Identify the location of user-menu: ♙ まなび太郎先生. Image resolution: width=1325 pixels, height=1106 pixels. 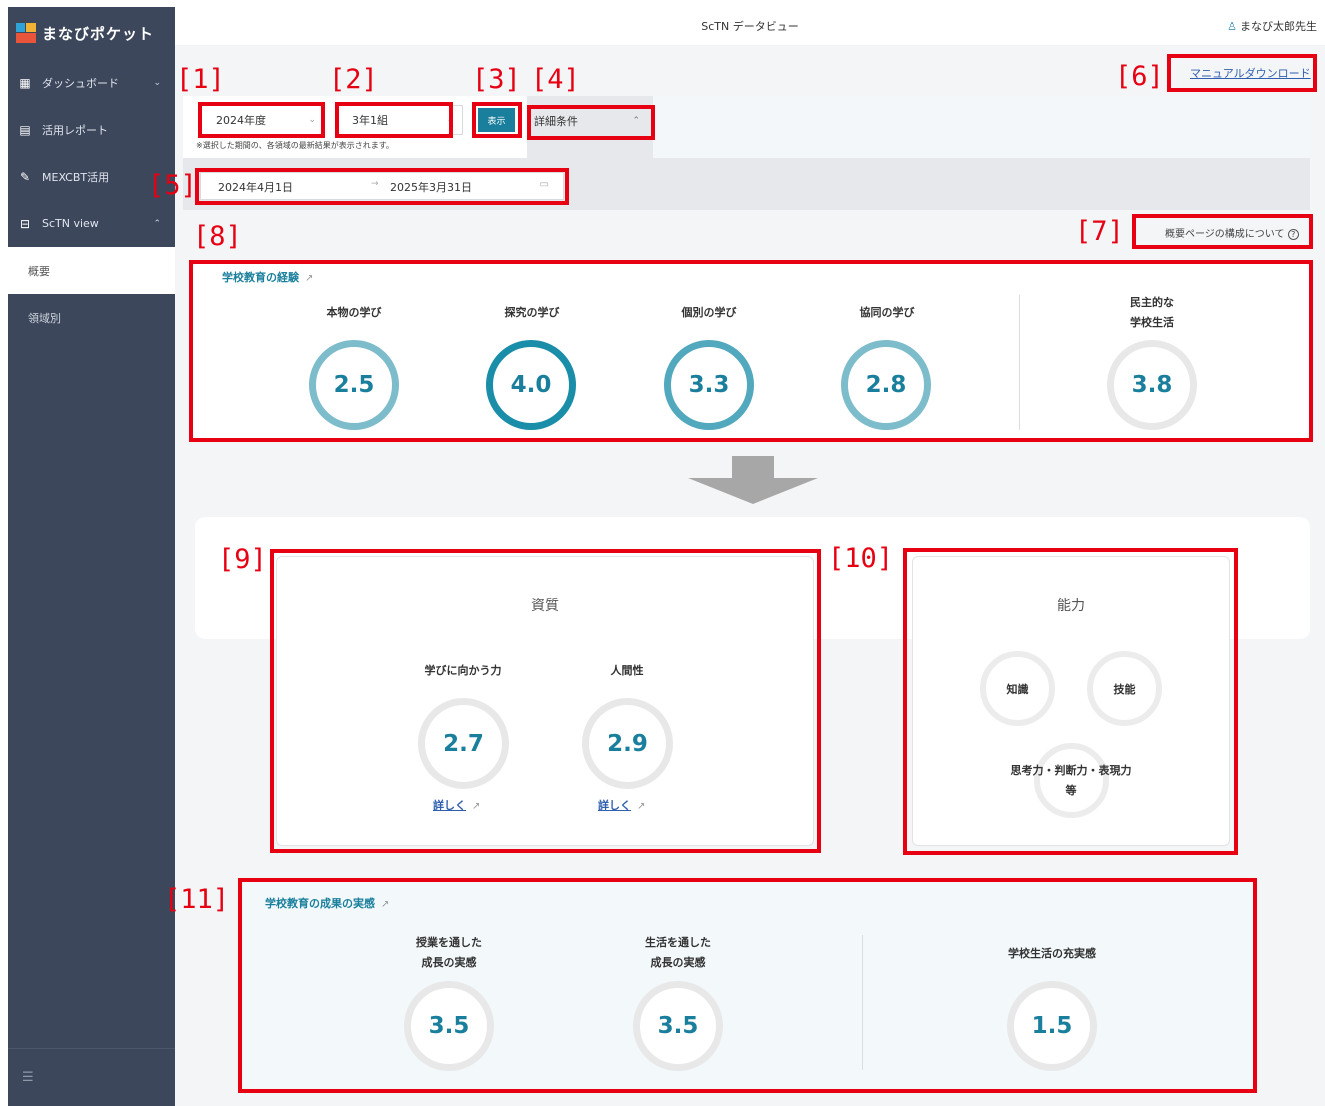
(1272, 26).